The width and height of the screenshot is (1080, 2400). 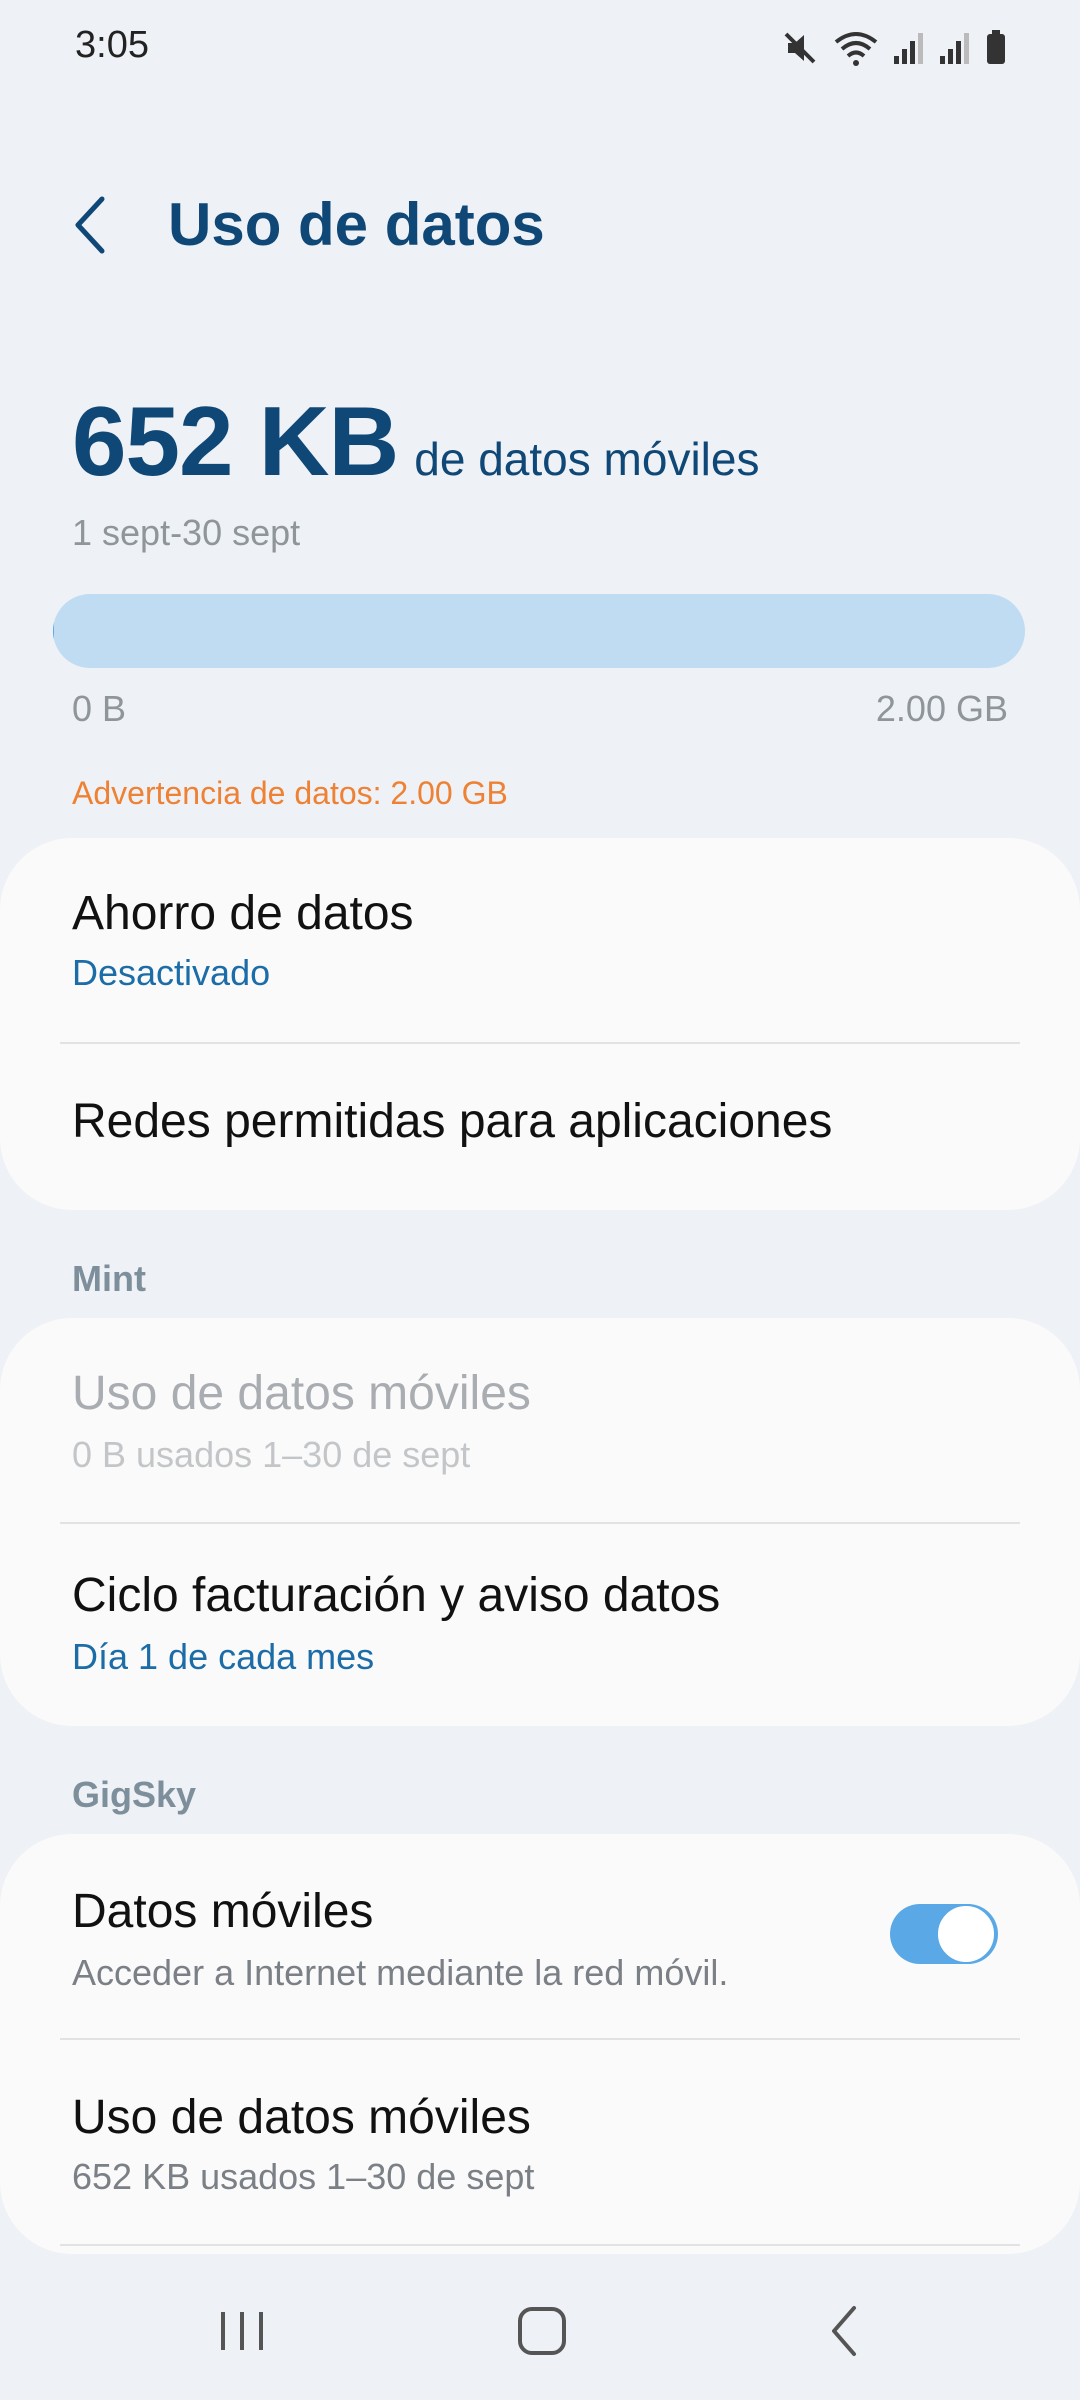 I want to click on wifi-icon, so click(x=856, y=50).